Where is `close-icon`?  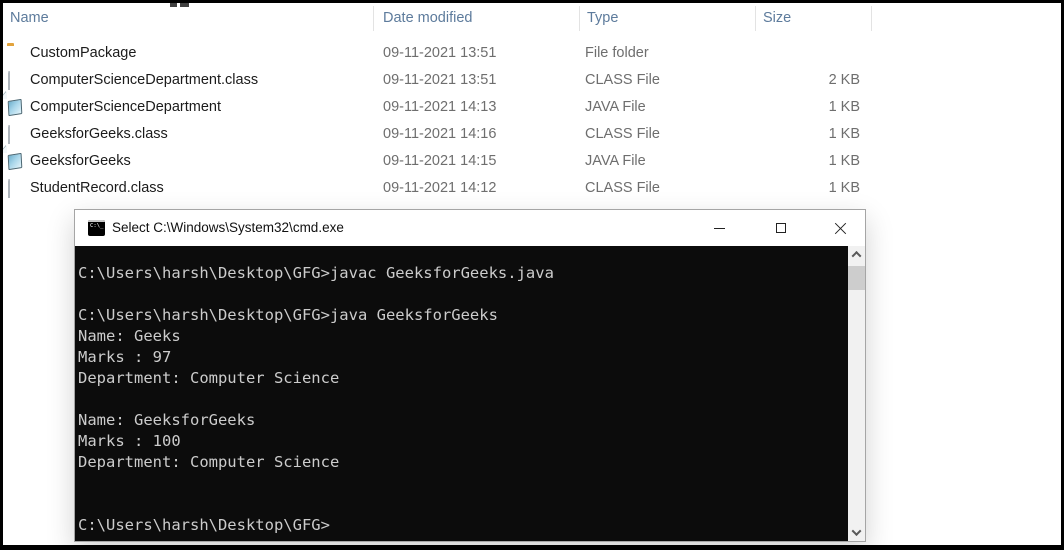
close-icon is located at coordinates (840, 228).